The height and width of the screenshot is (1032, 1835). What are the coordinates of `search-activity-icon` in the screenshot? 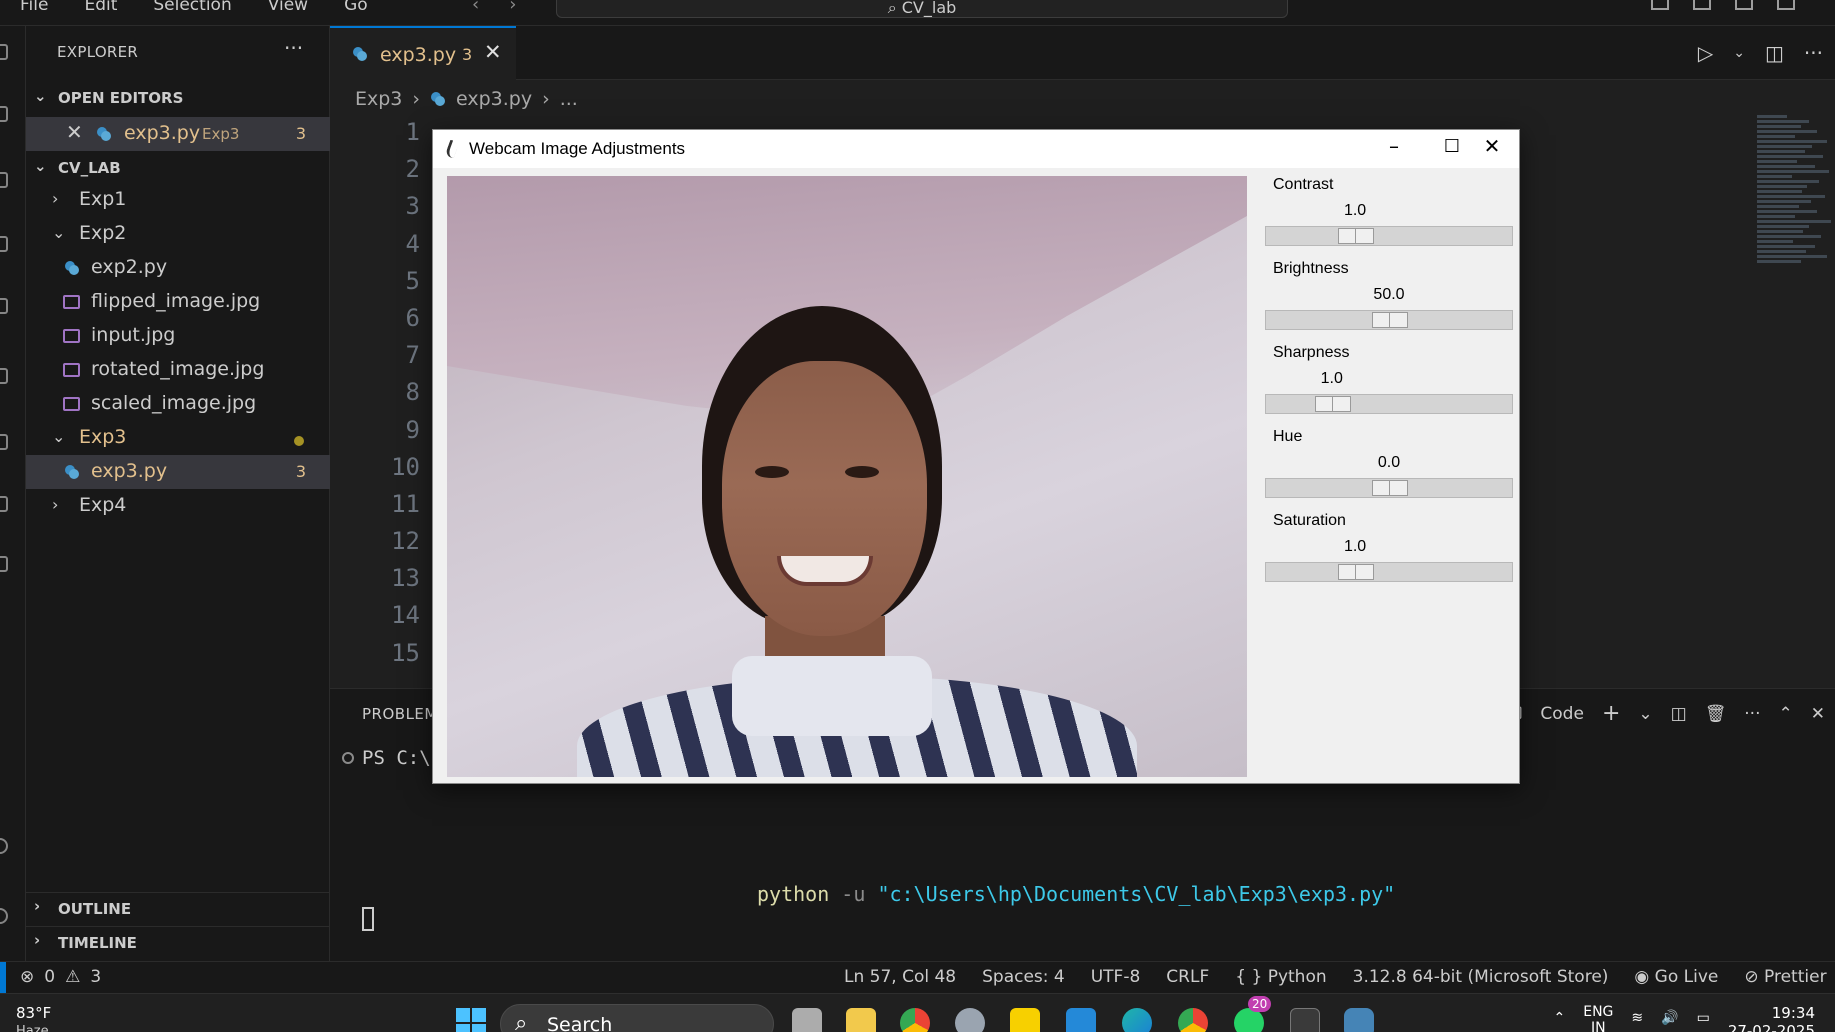 It's located at (4, 114).